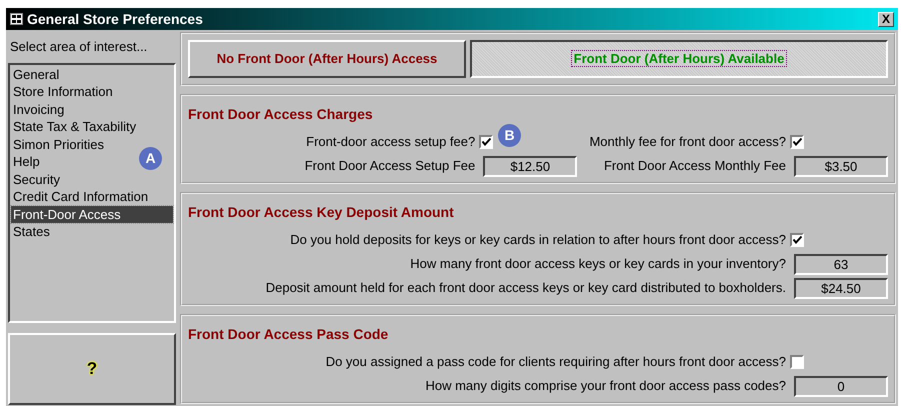  What do you see at coordinates (886, 19) in the screenshot?
I see `close-button: X` at bounding box center [886, 19].